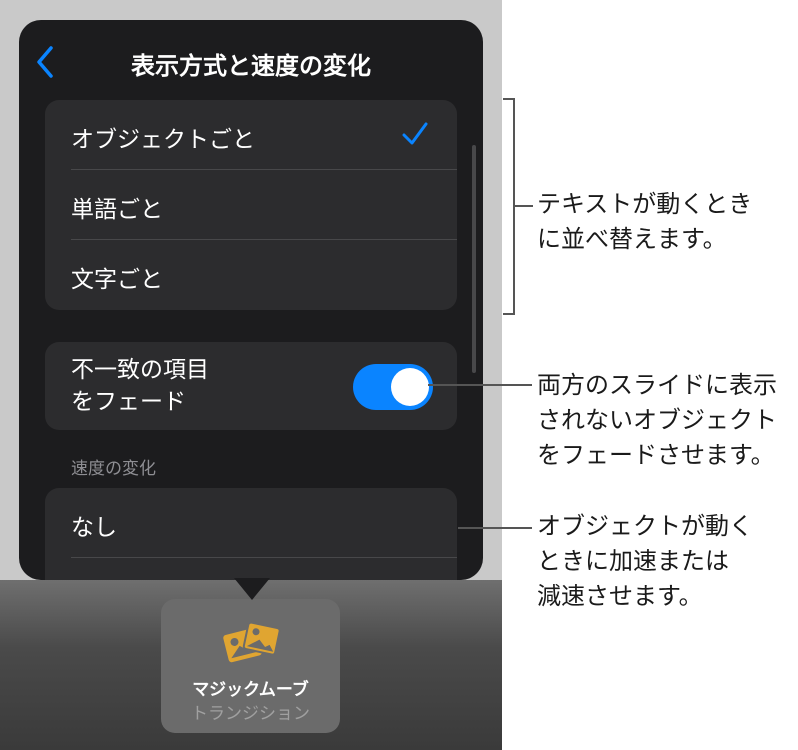  What do you see at coordinates (633, 561) in the screenshot?
I see `callout-line: ときに加速または` at bounding box center [633, 561].